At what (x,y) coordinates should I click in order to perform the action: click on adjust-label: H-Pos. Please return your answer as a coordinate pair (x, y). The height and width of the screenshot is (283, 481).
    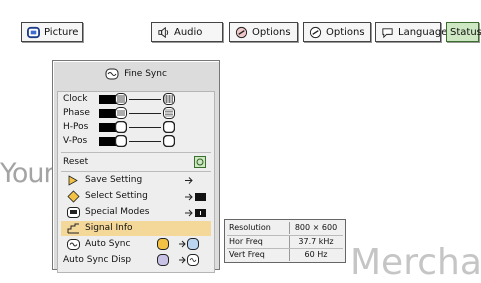
    Looking at the image, I should click on (76, 127).